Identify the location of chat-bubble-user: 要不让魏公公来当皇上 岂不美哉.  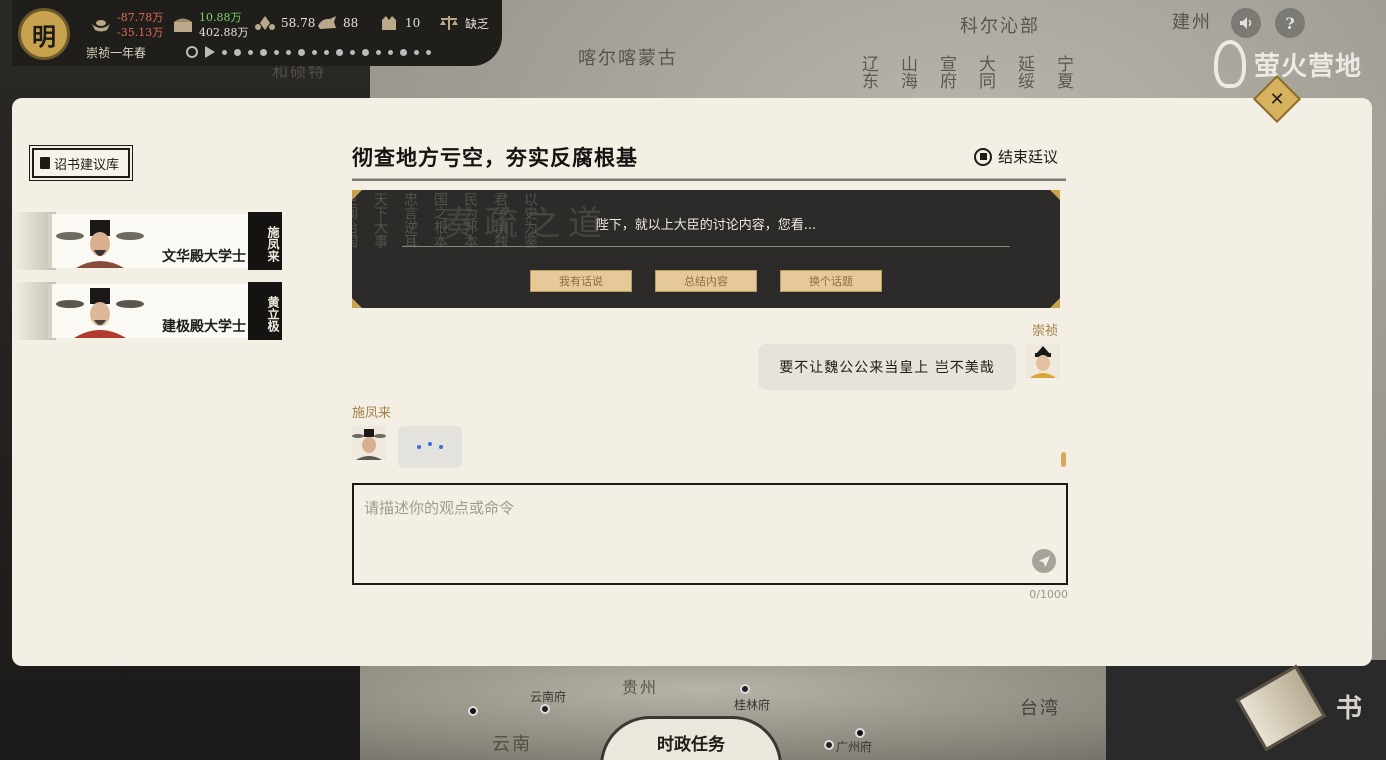
(887, 367).